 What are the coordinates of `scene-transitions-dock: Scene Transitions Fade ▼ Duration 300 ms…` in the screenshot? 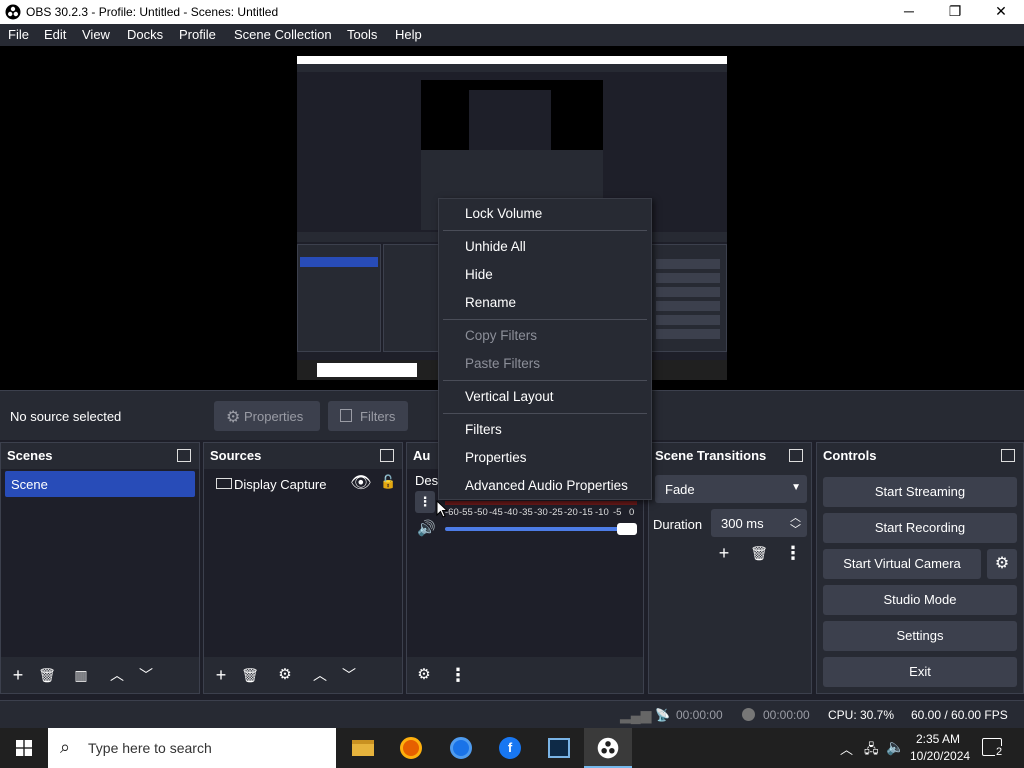 It's located at (730, 568).